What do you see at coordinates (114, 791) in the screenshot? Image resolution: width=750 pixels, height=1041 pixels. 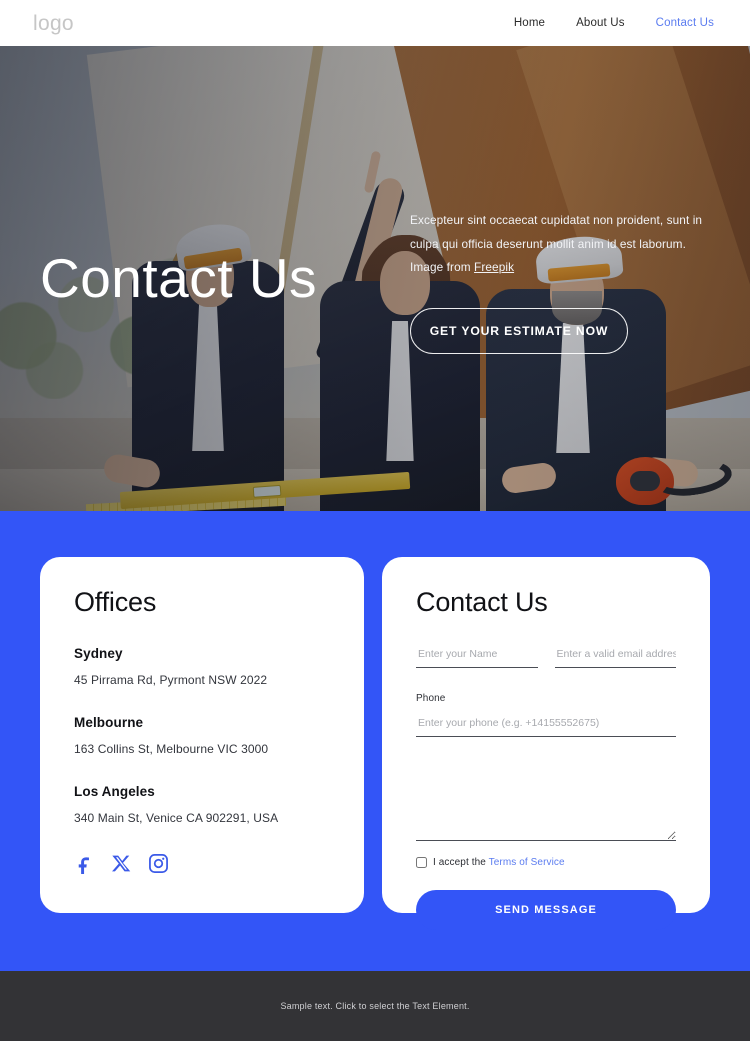 I see `office-city: Los Angeles` at bounding box center [114, 791].